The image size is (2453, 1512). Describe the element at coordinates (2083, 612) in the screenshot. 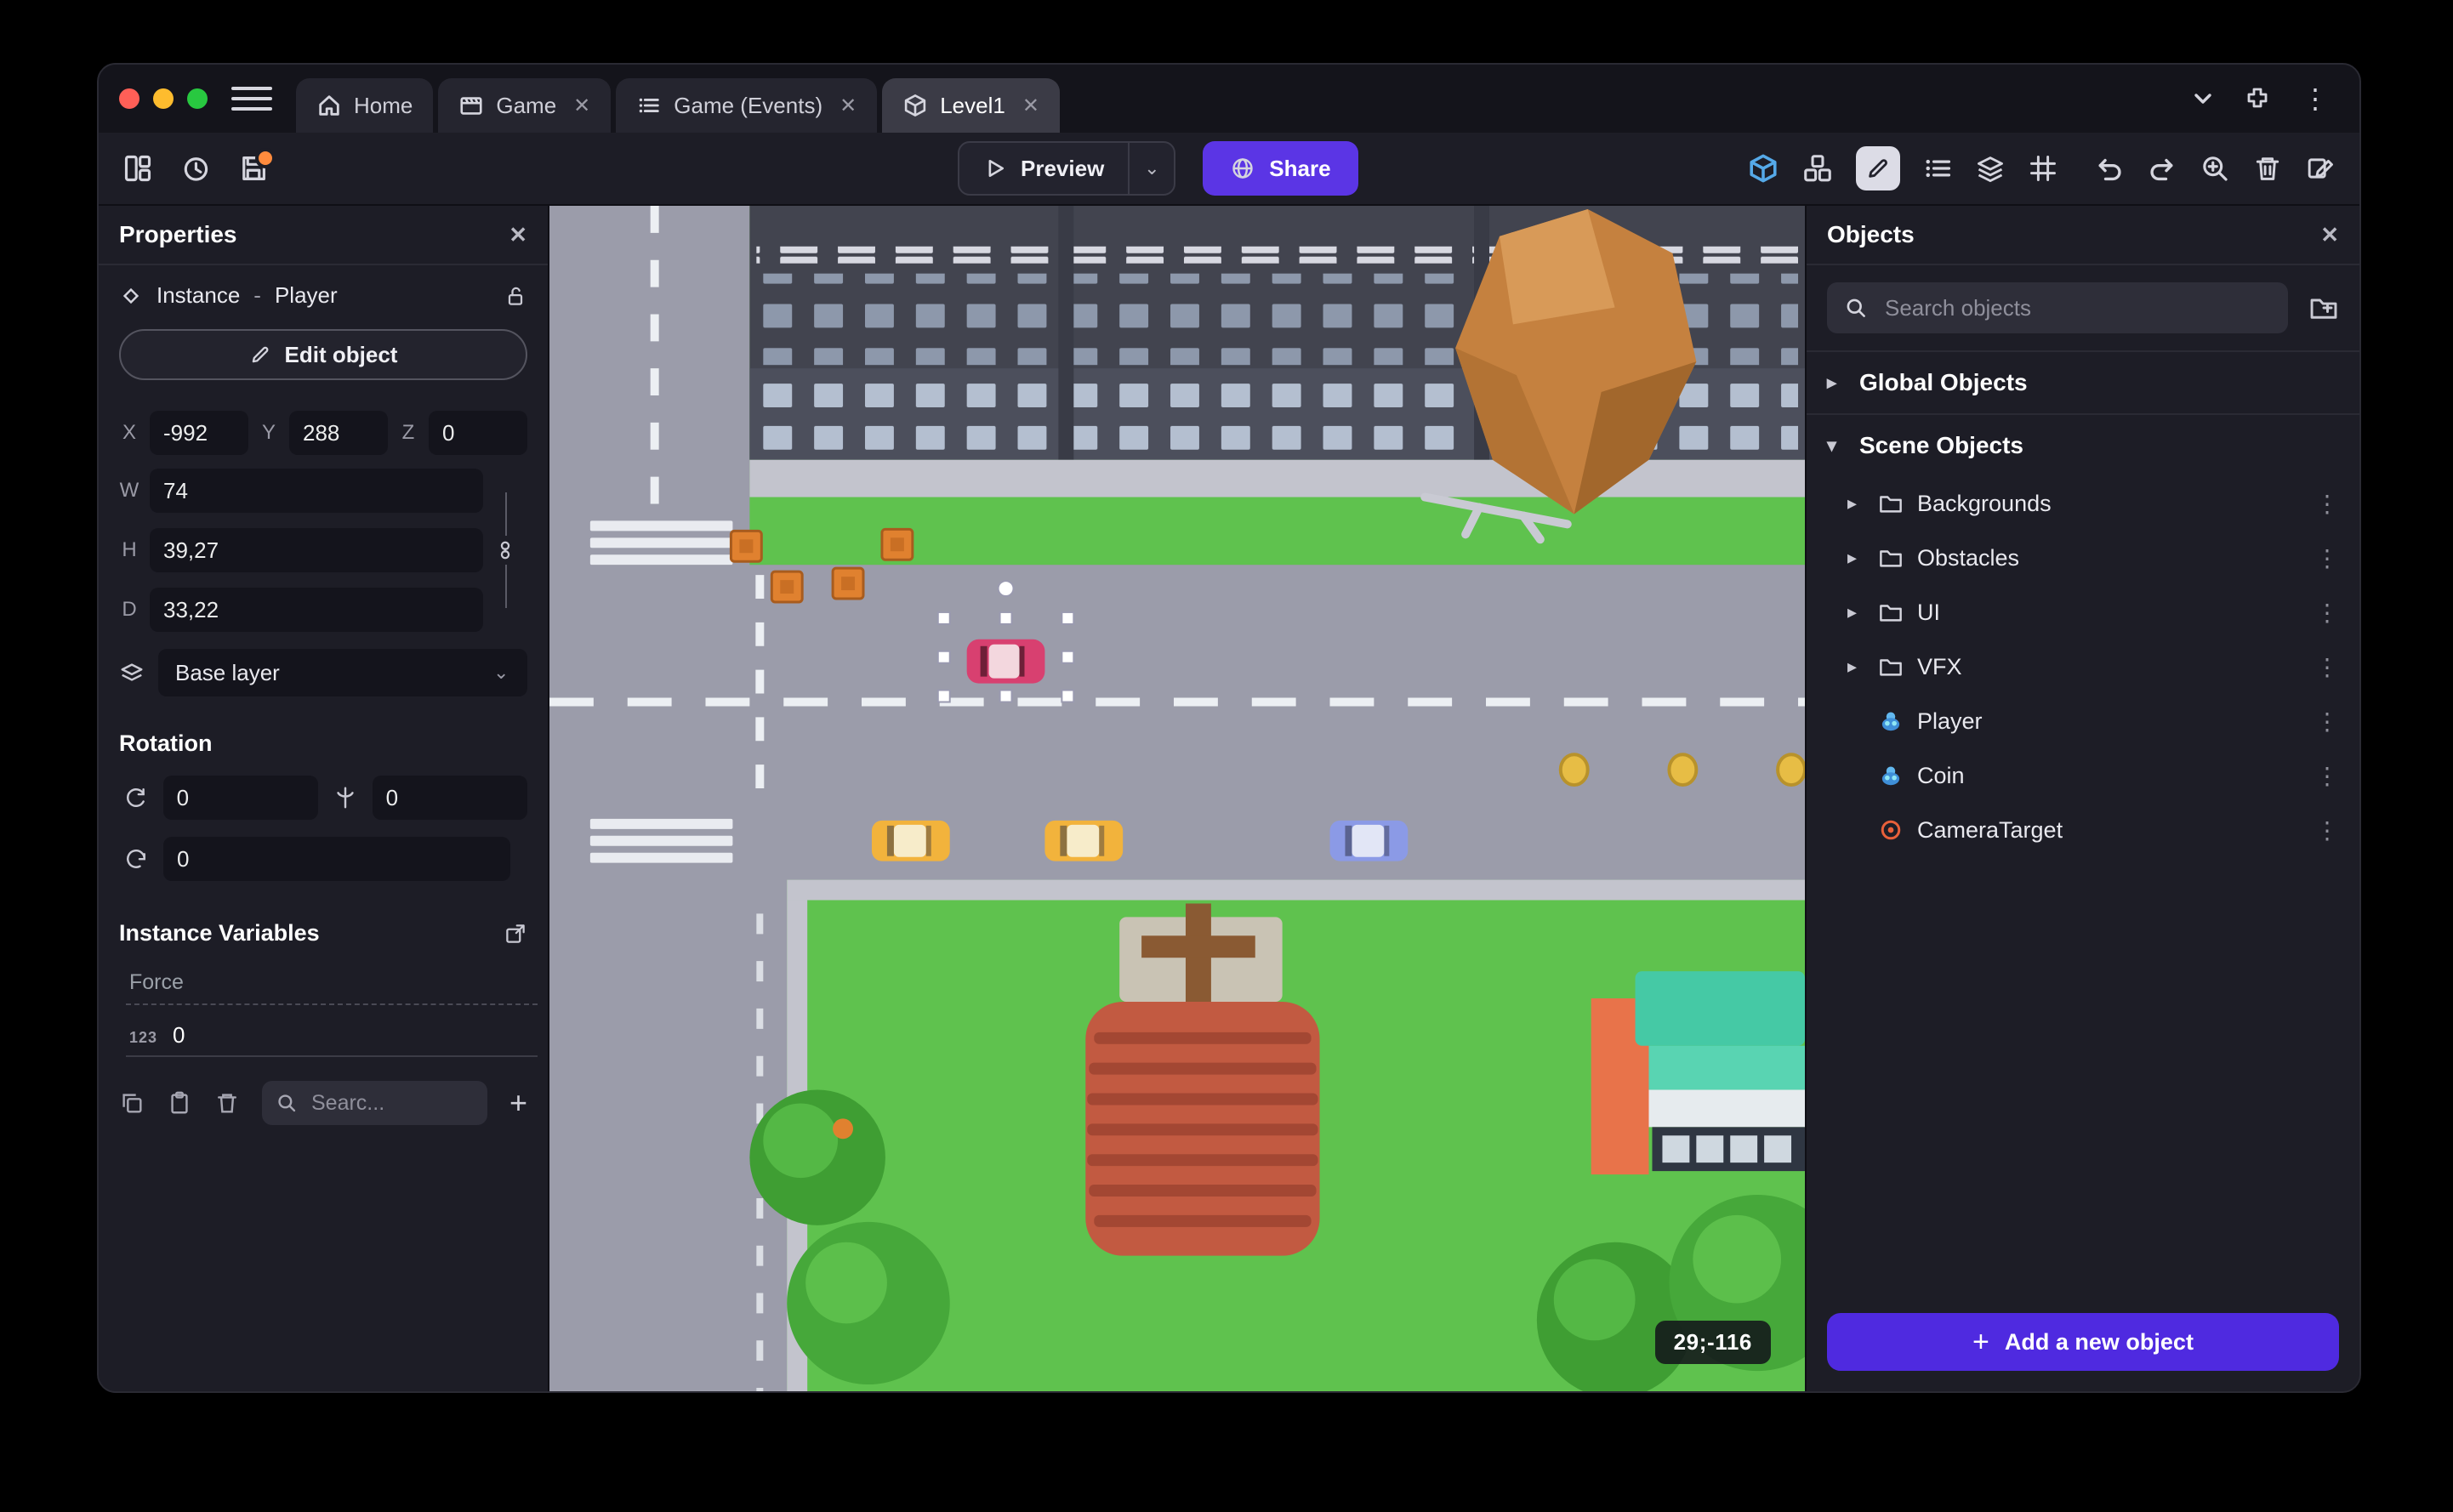

I see `object-folder-ui: ▸ UI ⋮` at that location.